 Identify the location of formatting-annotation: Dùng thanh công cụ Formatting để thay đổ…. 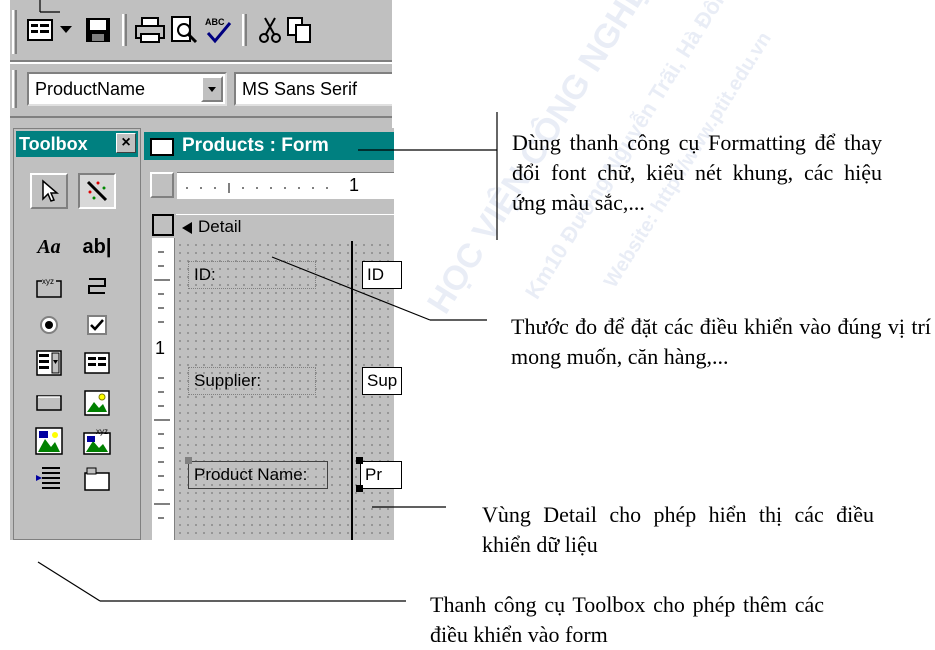
(697, 172).